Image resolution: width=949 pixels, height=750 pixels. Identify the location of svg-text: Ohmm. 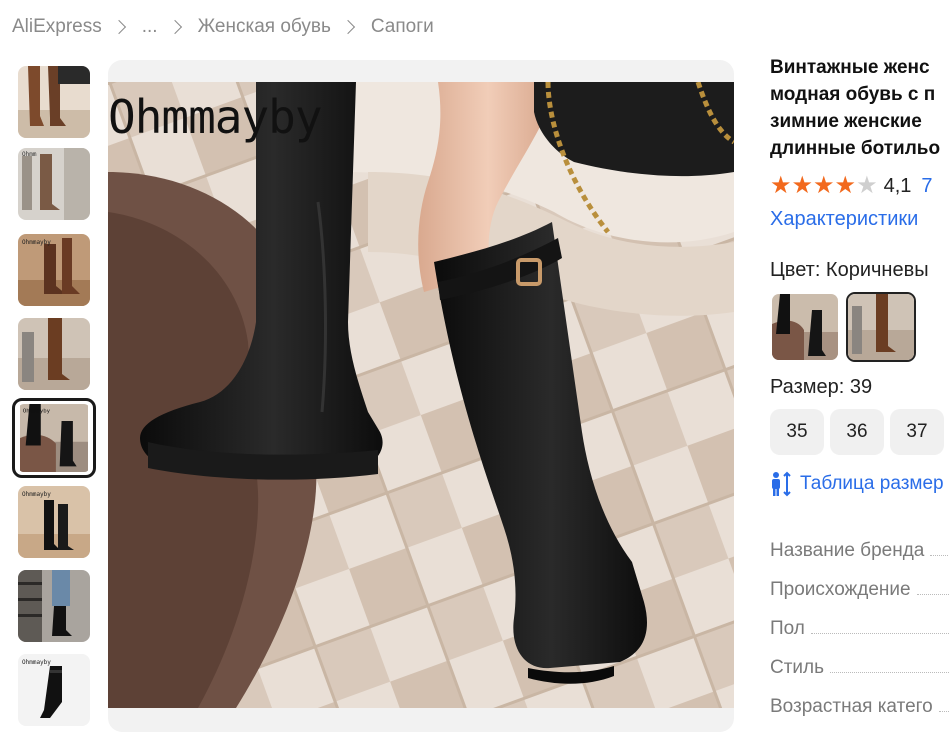
(29, 154).